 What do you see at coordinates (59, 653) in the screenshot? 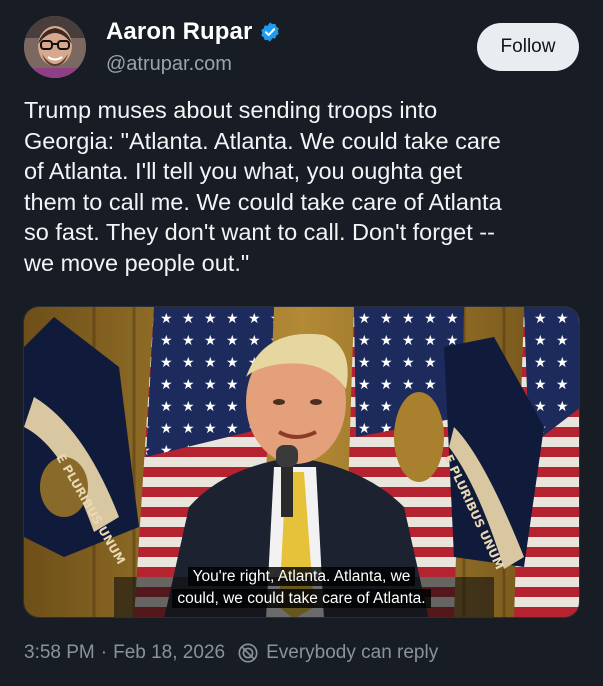
I see `tweet-time: 3:58 PM` at bounding box center [59, 653].